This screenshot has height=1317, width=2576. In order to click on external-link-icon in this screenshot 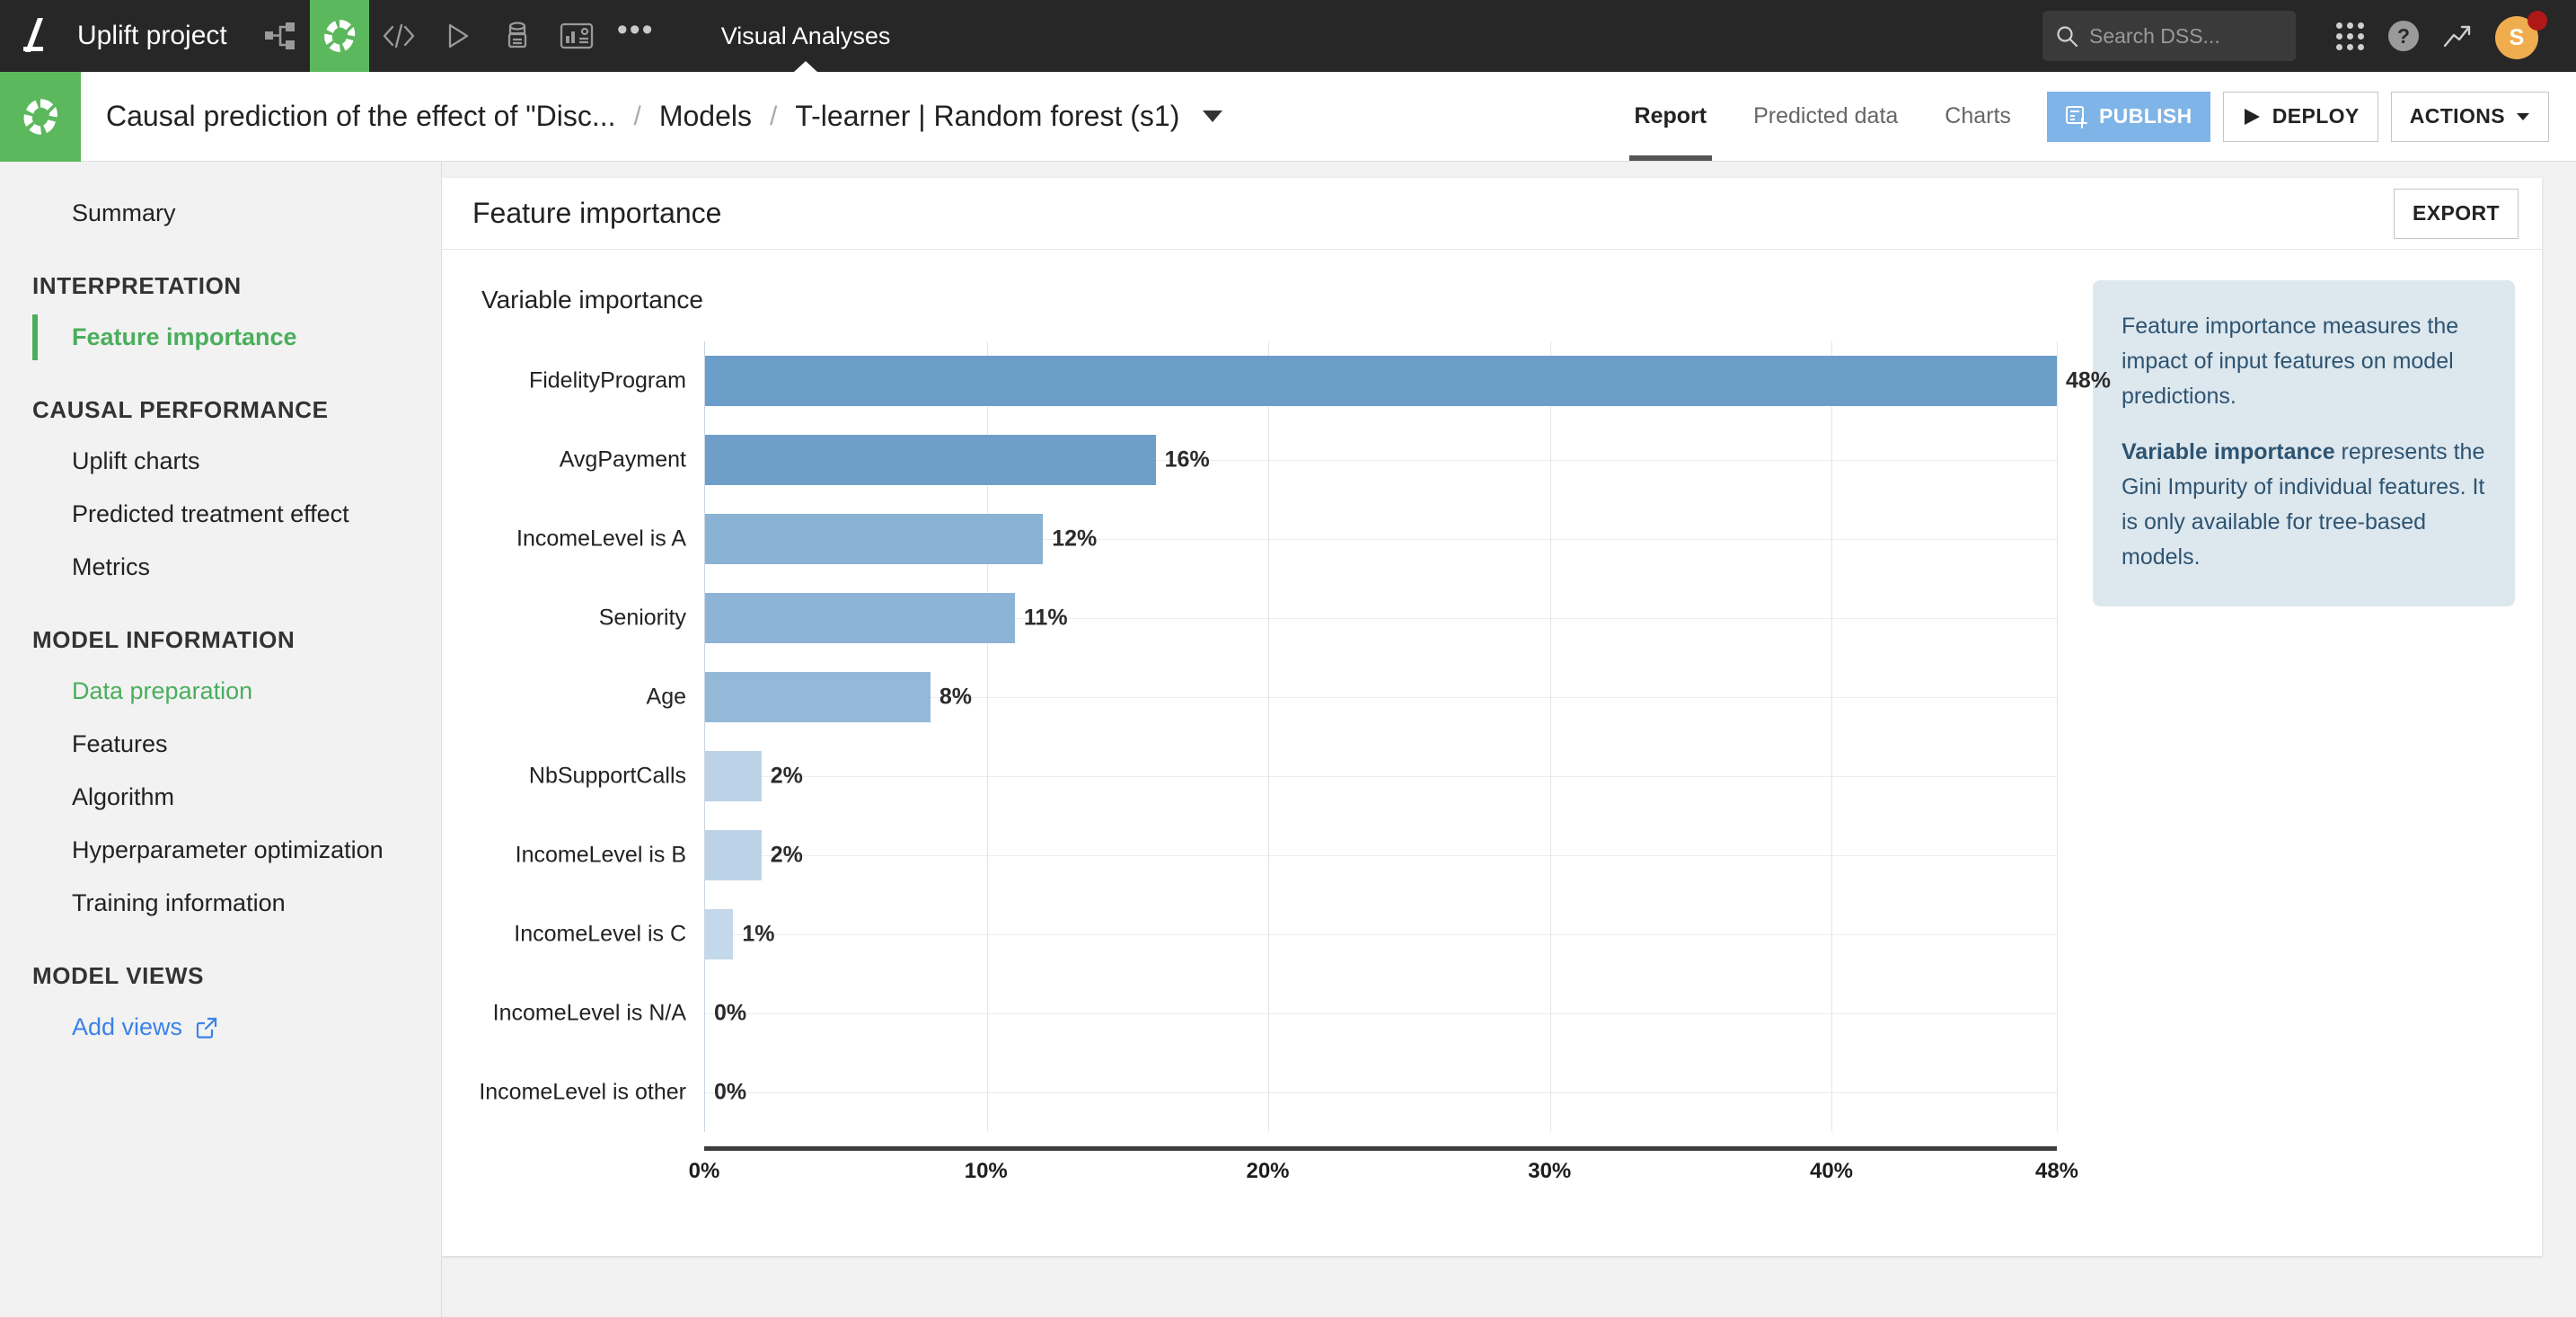, I will do `click(206, 1028)`.